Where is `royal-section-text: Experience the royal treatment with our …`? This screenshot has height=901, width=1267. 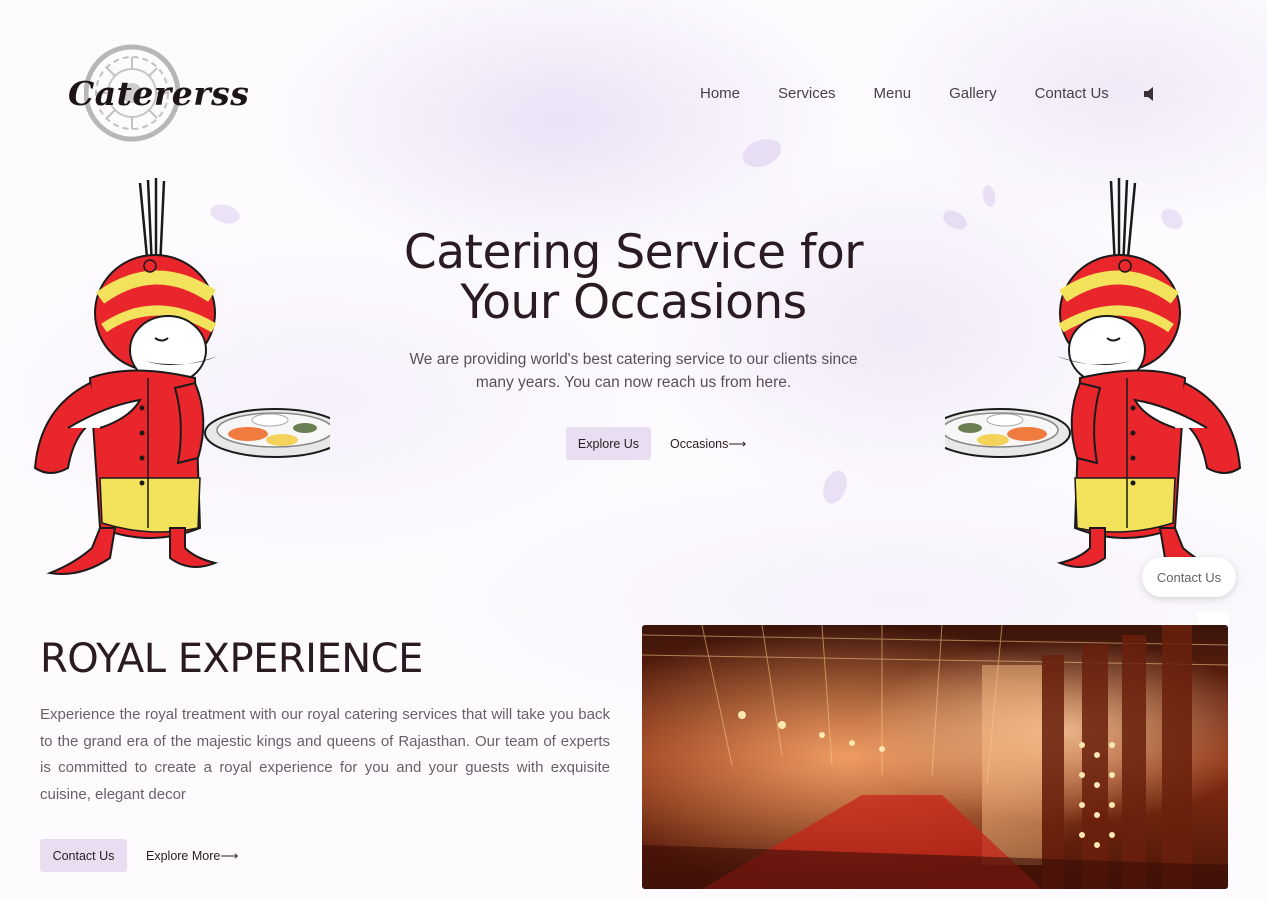
royal-section-text: Experience the royal treatment with our … is located at coordinates (325, 754).